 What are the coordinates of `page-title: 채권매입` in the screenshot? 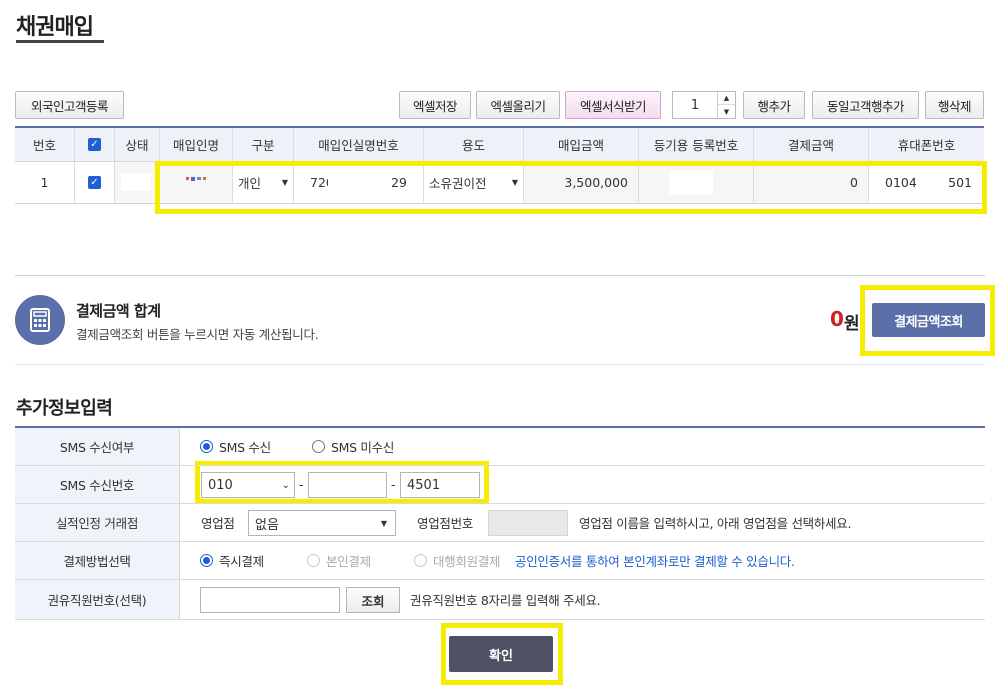 It's located at (55, 27).